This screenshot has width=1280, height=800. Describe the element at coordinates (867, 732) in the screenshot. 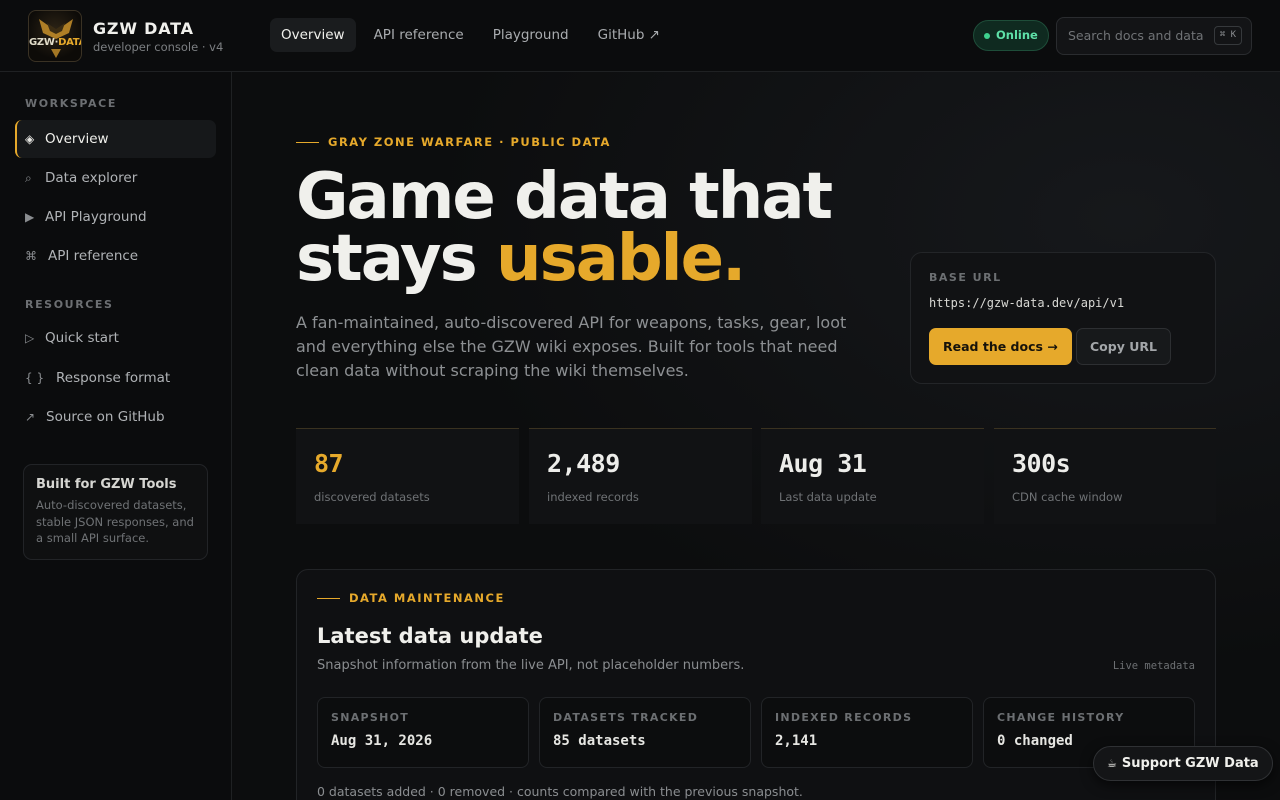

I see `indexed-records-card: INDEXED RECORDS 2,141` at that location.